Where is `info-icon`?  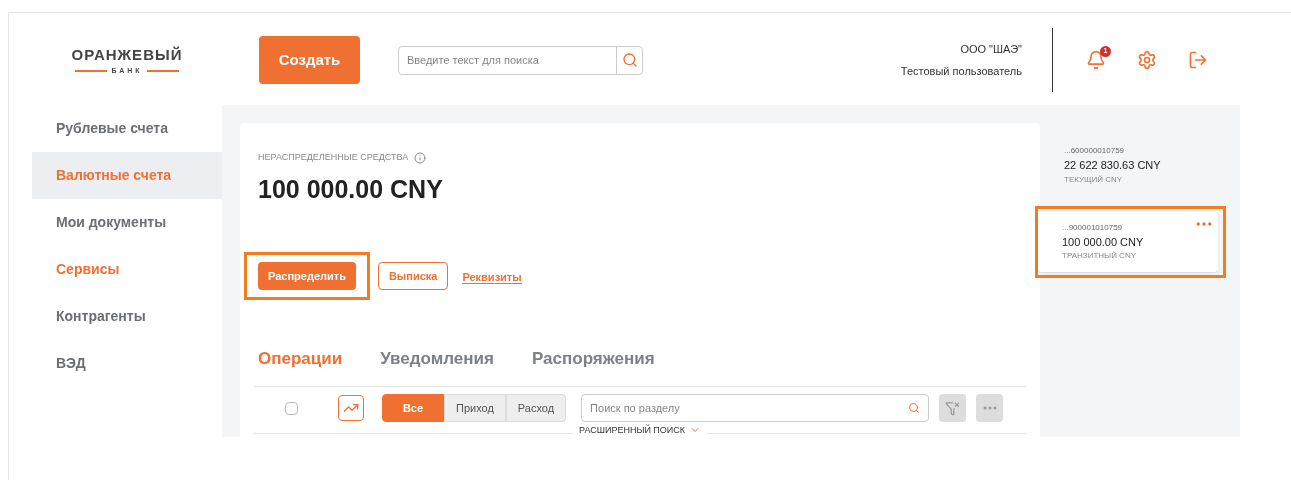
info-icon is located at coordinates (420, 157).